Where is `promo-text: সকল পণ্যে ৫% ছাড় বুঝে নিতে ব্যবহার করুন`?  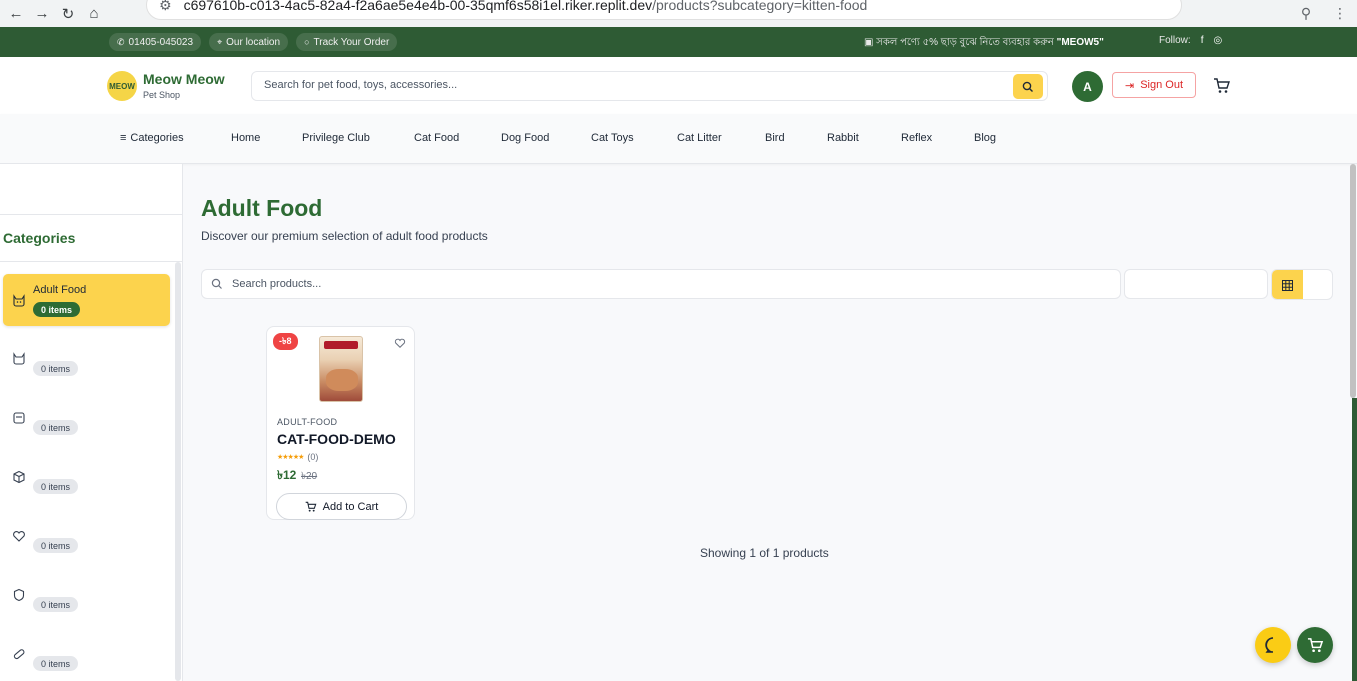
promo-text: সকল পণ্যে ৫% ছাড় বুঝে নিতে ব্যবহার করুন is located at coordinates (965, 42).